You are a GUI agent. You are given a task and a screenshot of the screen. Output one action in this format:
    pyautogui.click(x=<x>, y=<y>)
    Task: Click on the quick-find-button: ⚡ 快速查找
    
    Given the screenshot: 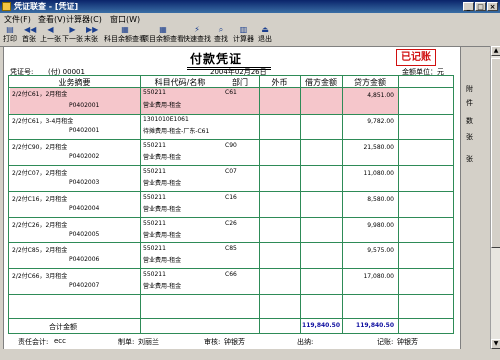 What is the action you would take?
    pyautogui.click(x=197, y=34)
    